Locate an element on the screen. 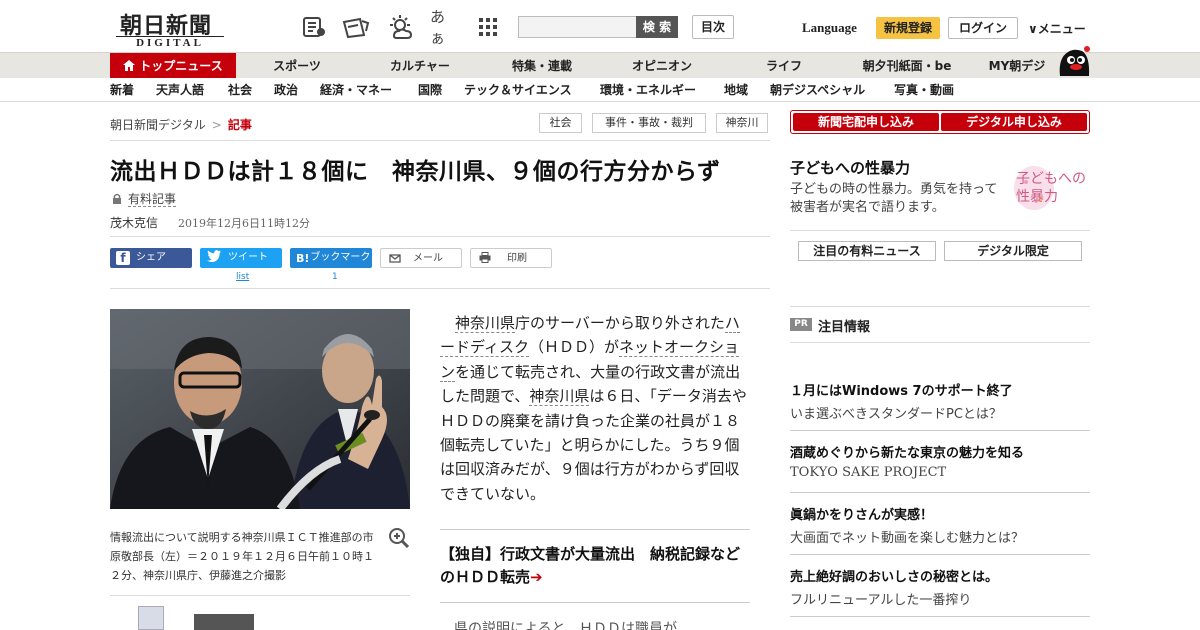 Image resolution: width=1200 pixels, height=630 pixels. subnav-society: 社会 is located at coordinates (240, 90).